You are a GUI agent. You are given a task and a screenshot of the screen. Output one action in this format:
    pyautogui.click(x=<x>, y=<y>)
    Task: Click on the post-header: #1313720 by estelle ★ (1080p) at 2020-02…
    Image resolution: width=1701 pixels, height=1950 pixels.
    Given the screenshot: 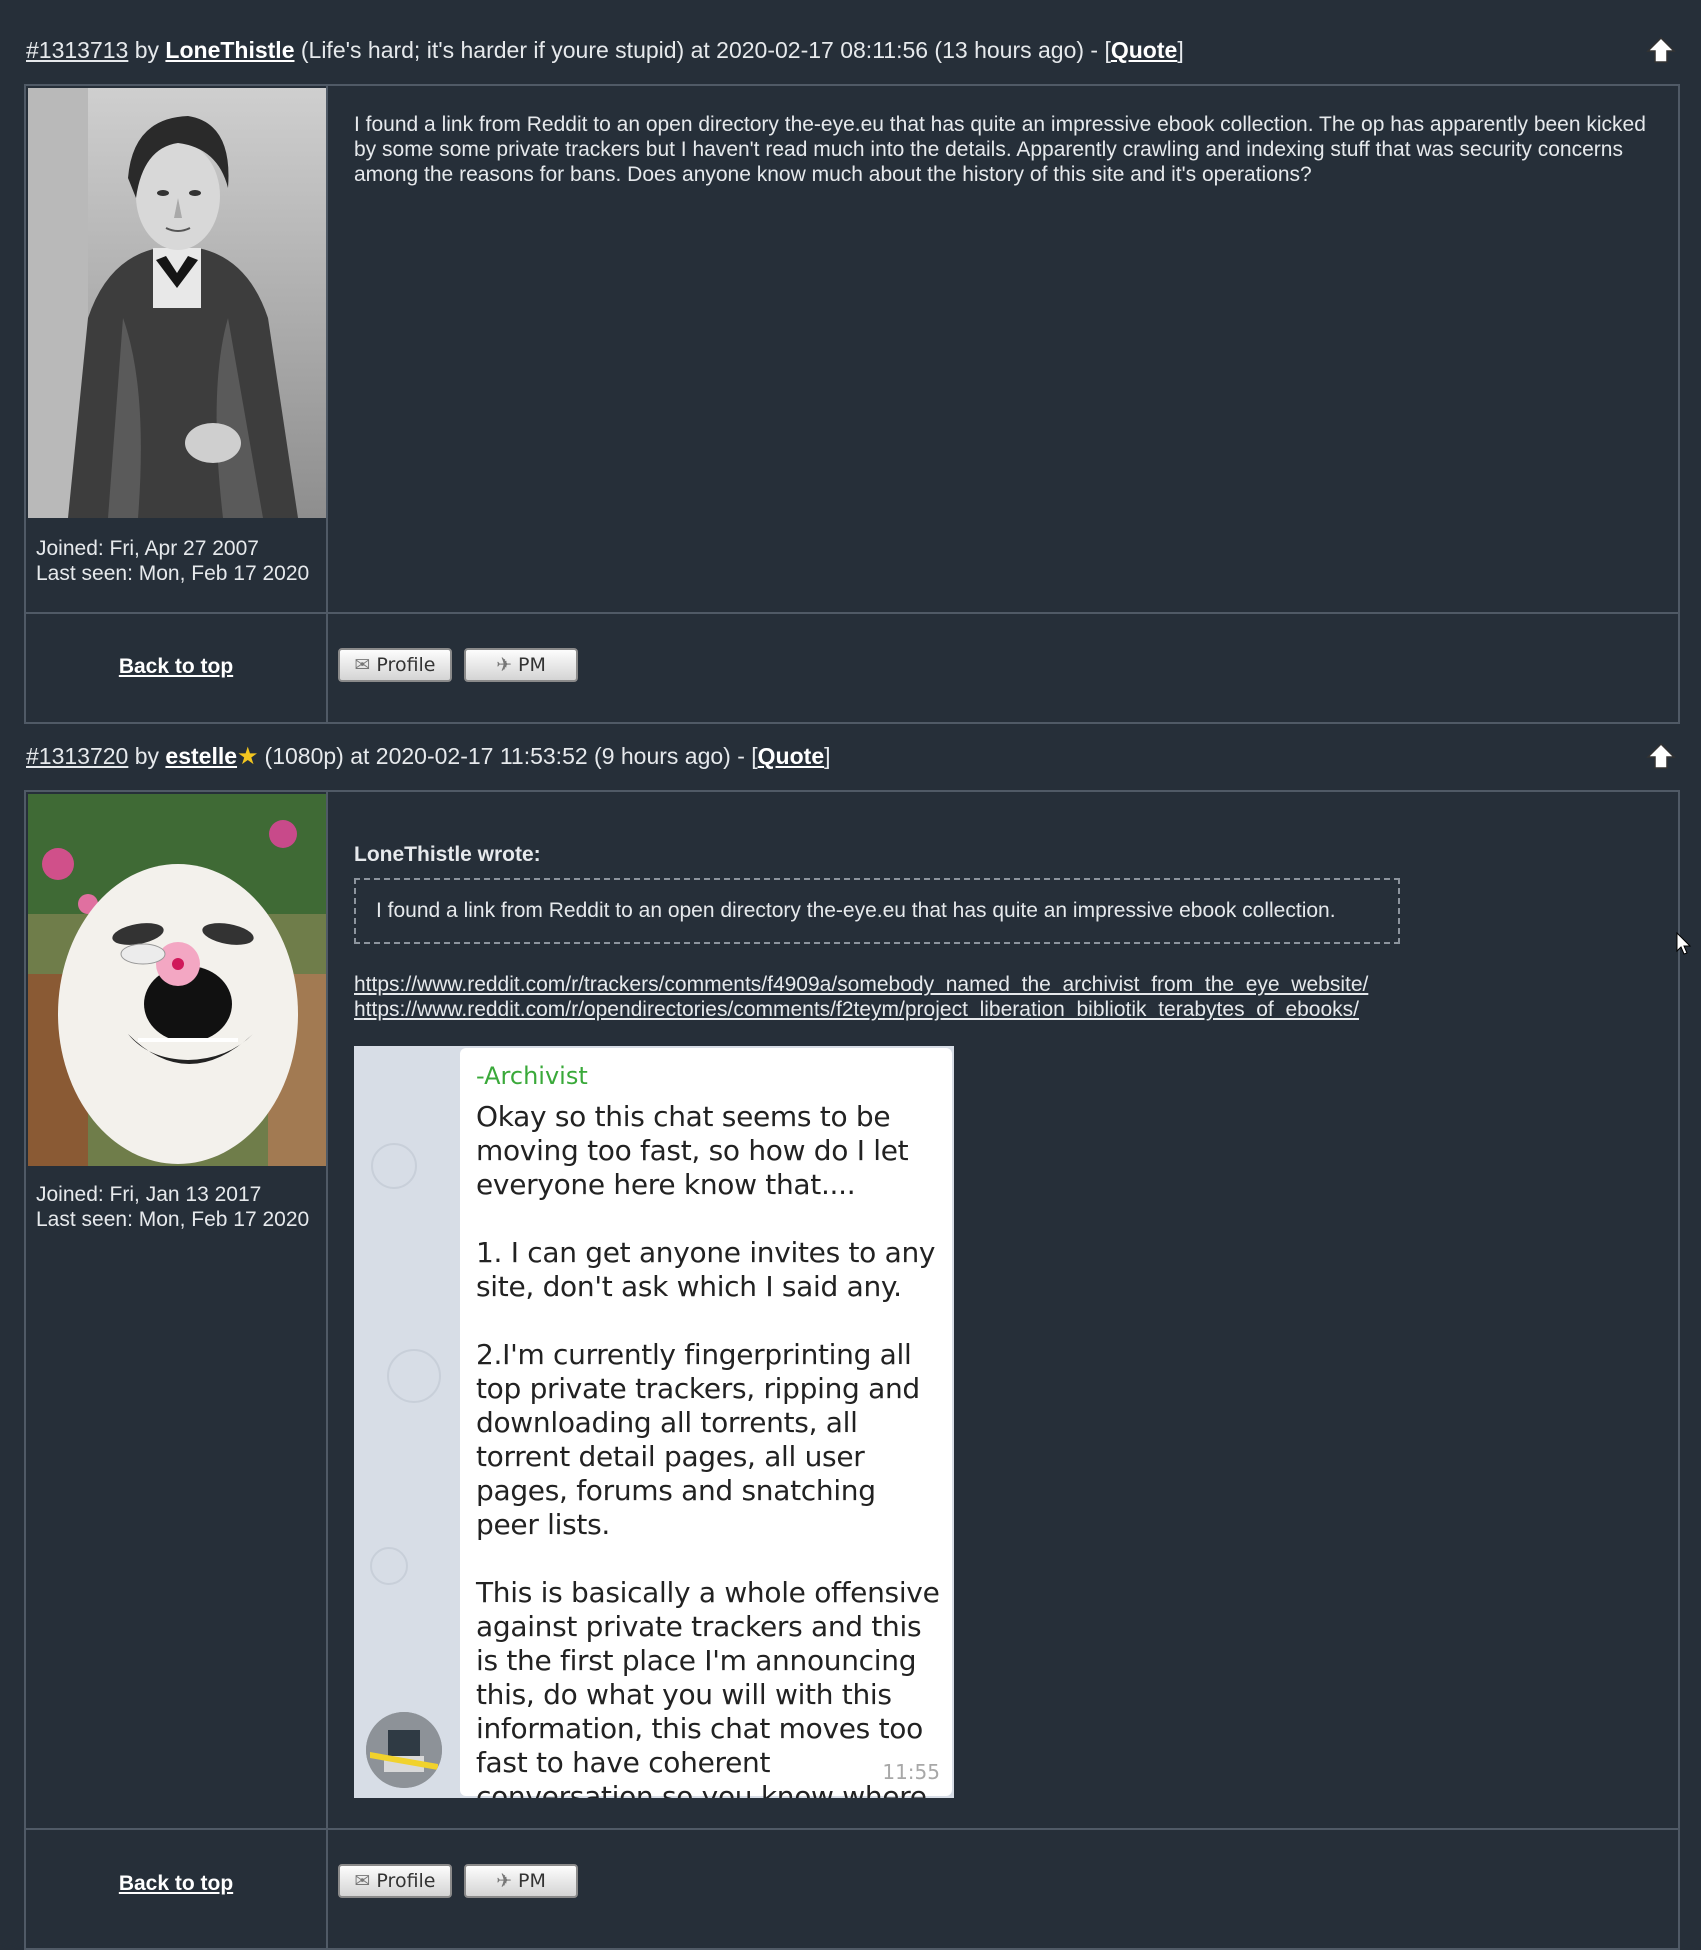 What is the action you would take?
    pyautogui.click(x=851, y=756)
    